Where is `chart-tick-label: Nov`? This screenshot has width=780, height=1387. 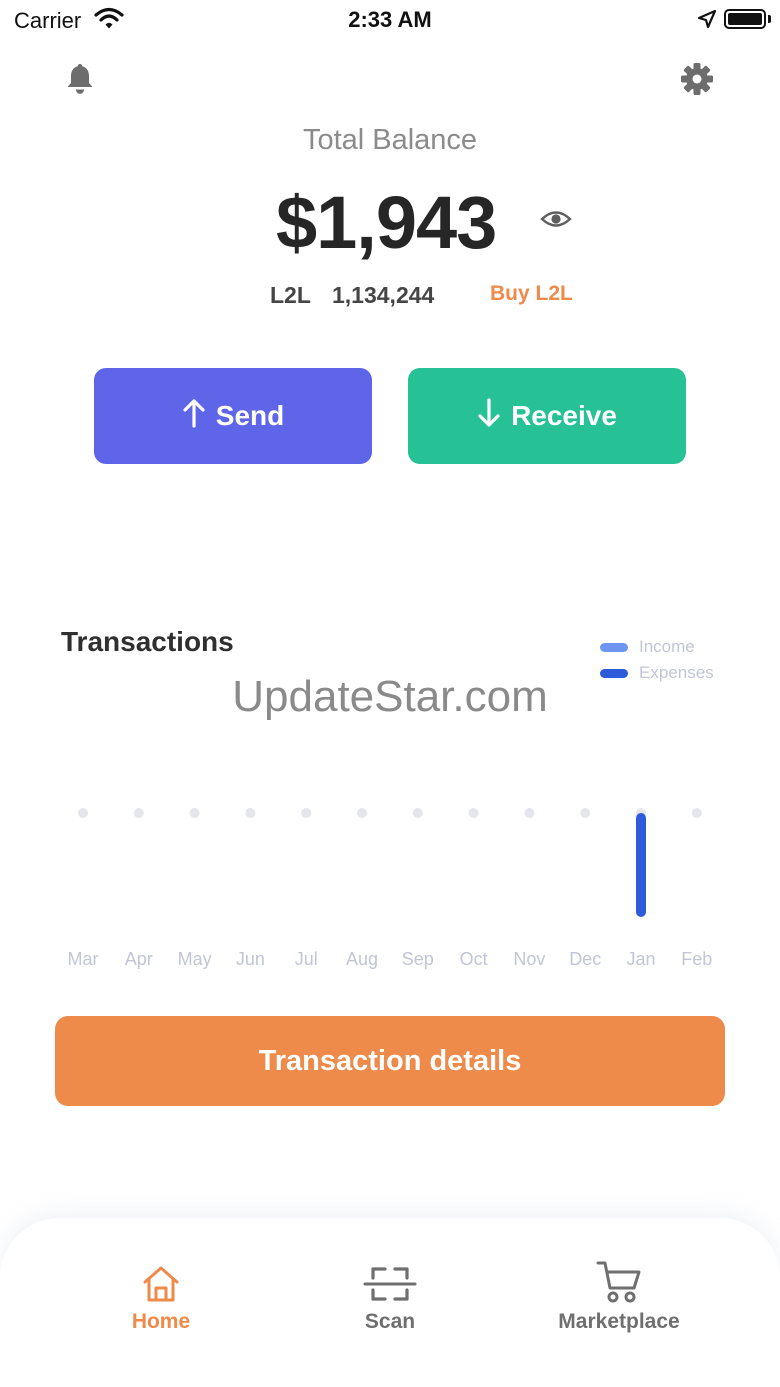 chart-tick-label: Nov is located at coordinates (529, 959).